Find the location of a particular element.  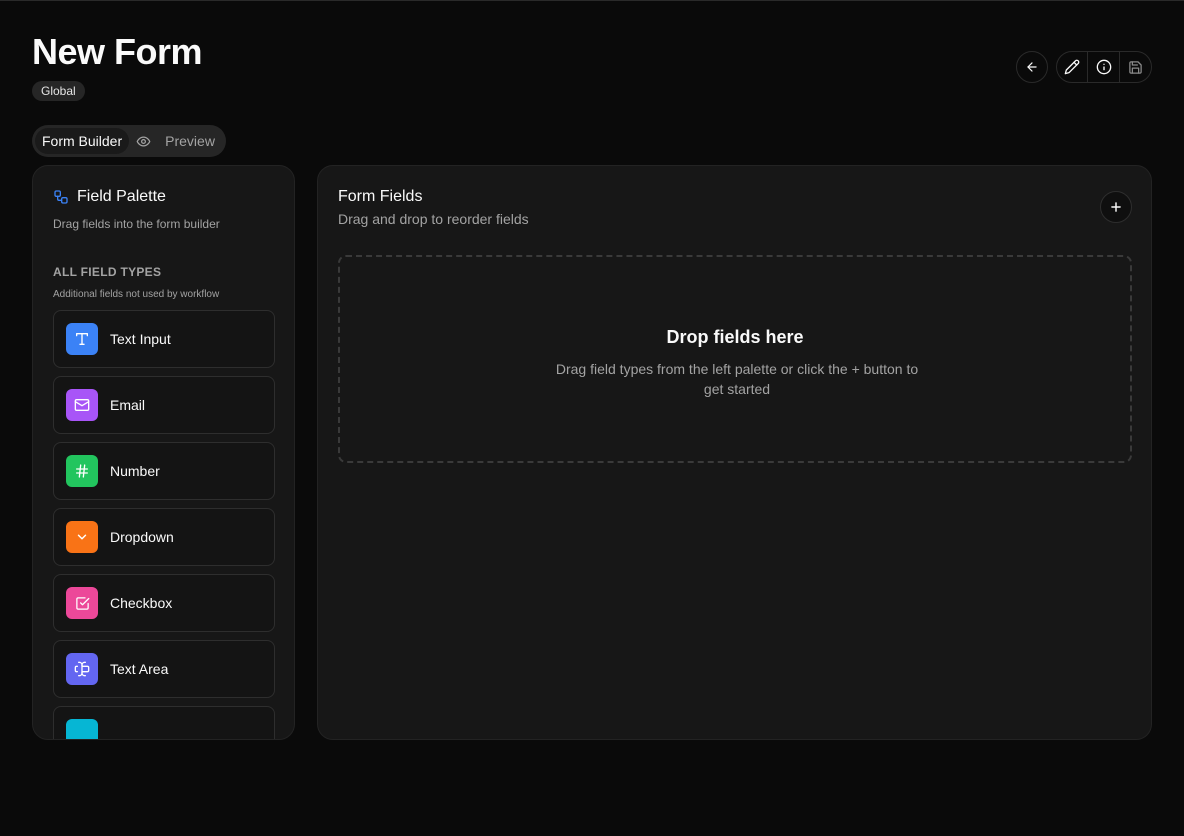

field-item-label: Text Area is located at coordinates (139, 669).